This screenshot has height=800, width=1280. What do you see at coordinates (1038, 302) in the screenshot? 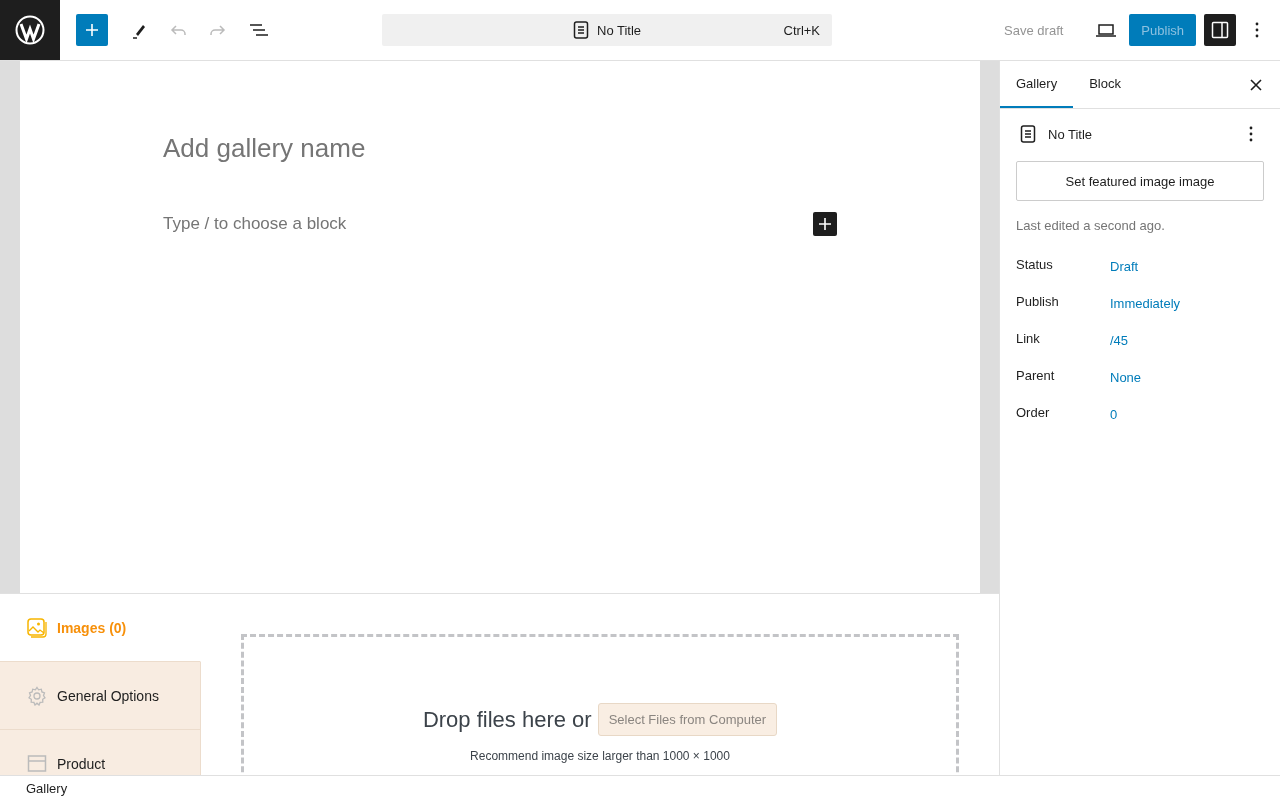
I see `field-label: Publish` at bounding box center [1038, 302].